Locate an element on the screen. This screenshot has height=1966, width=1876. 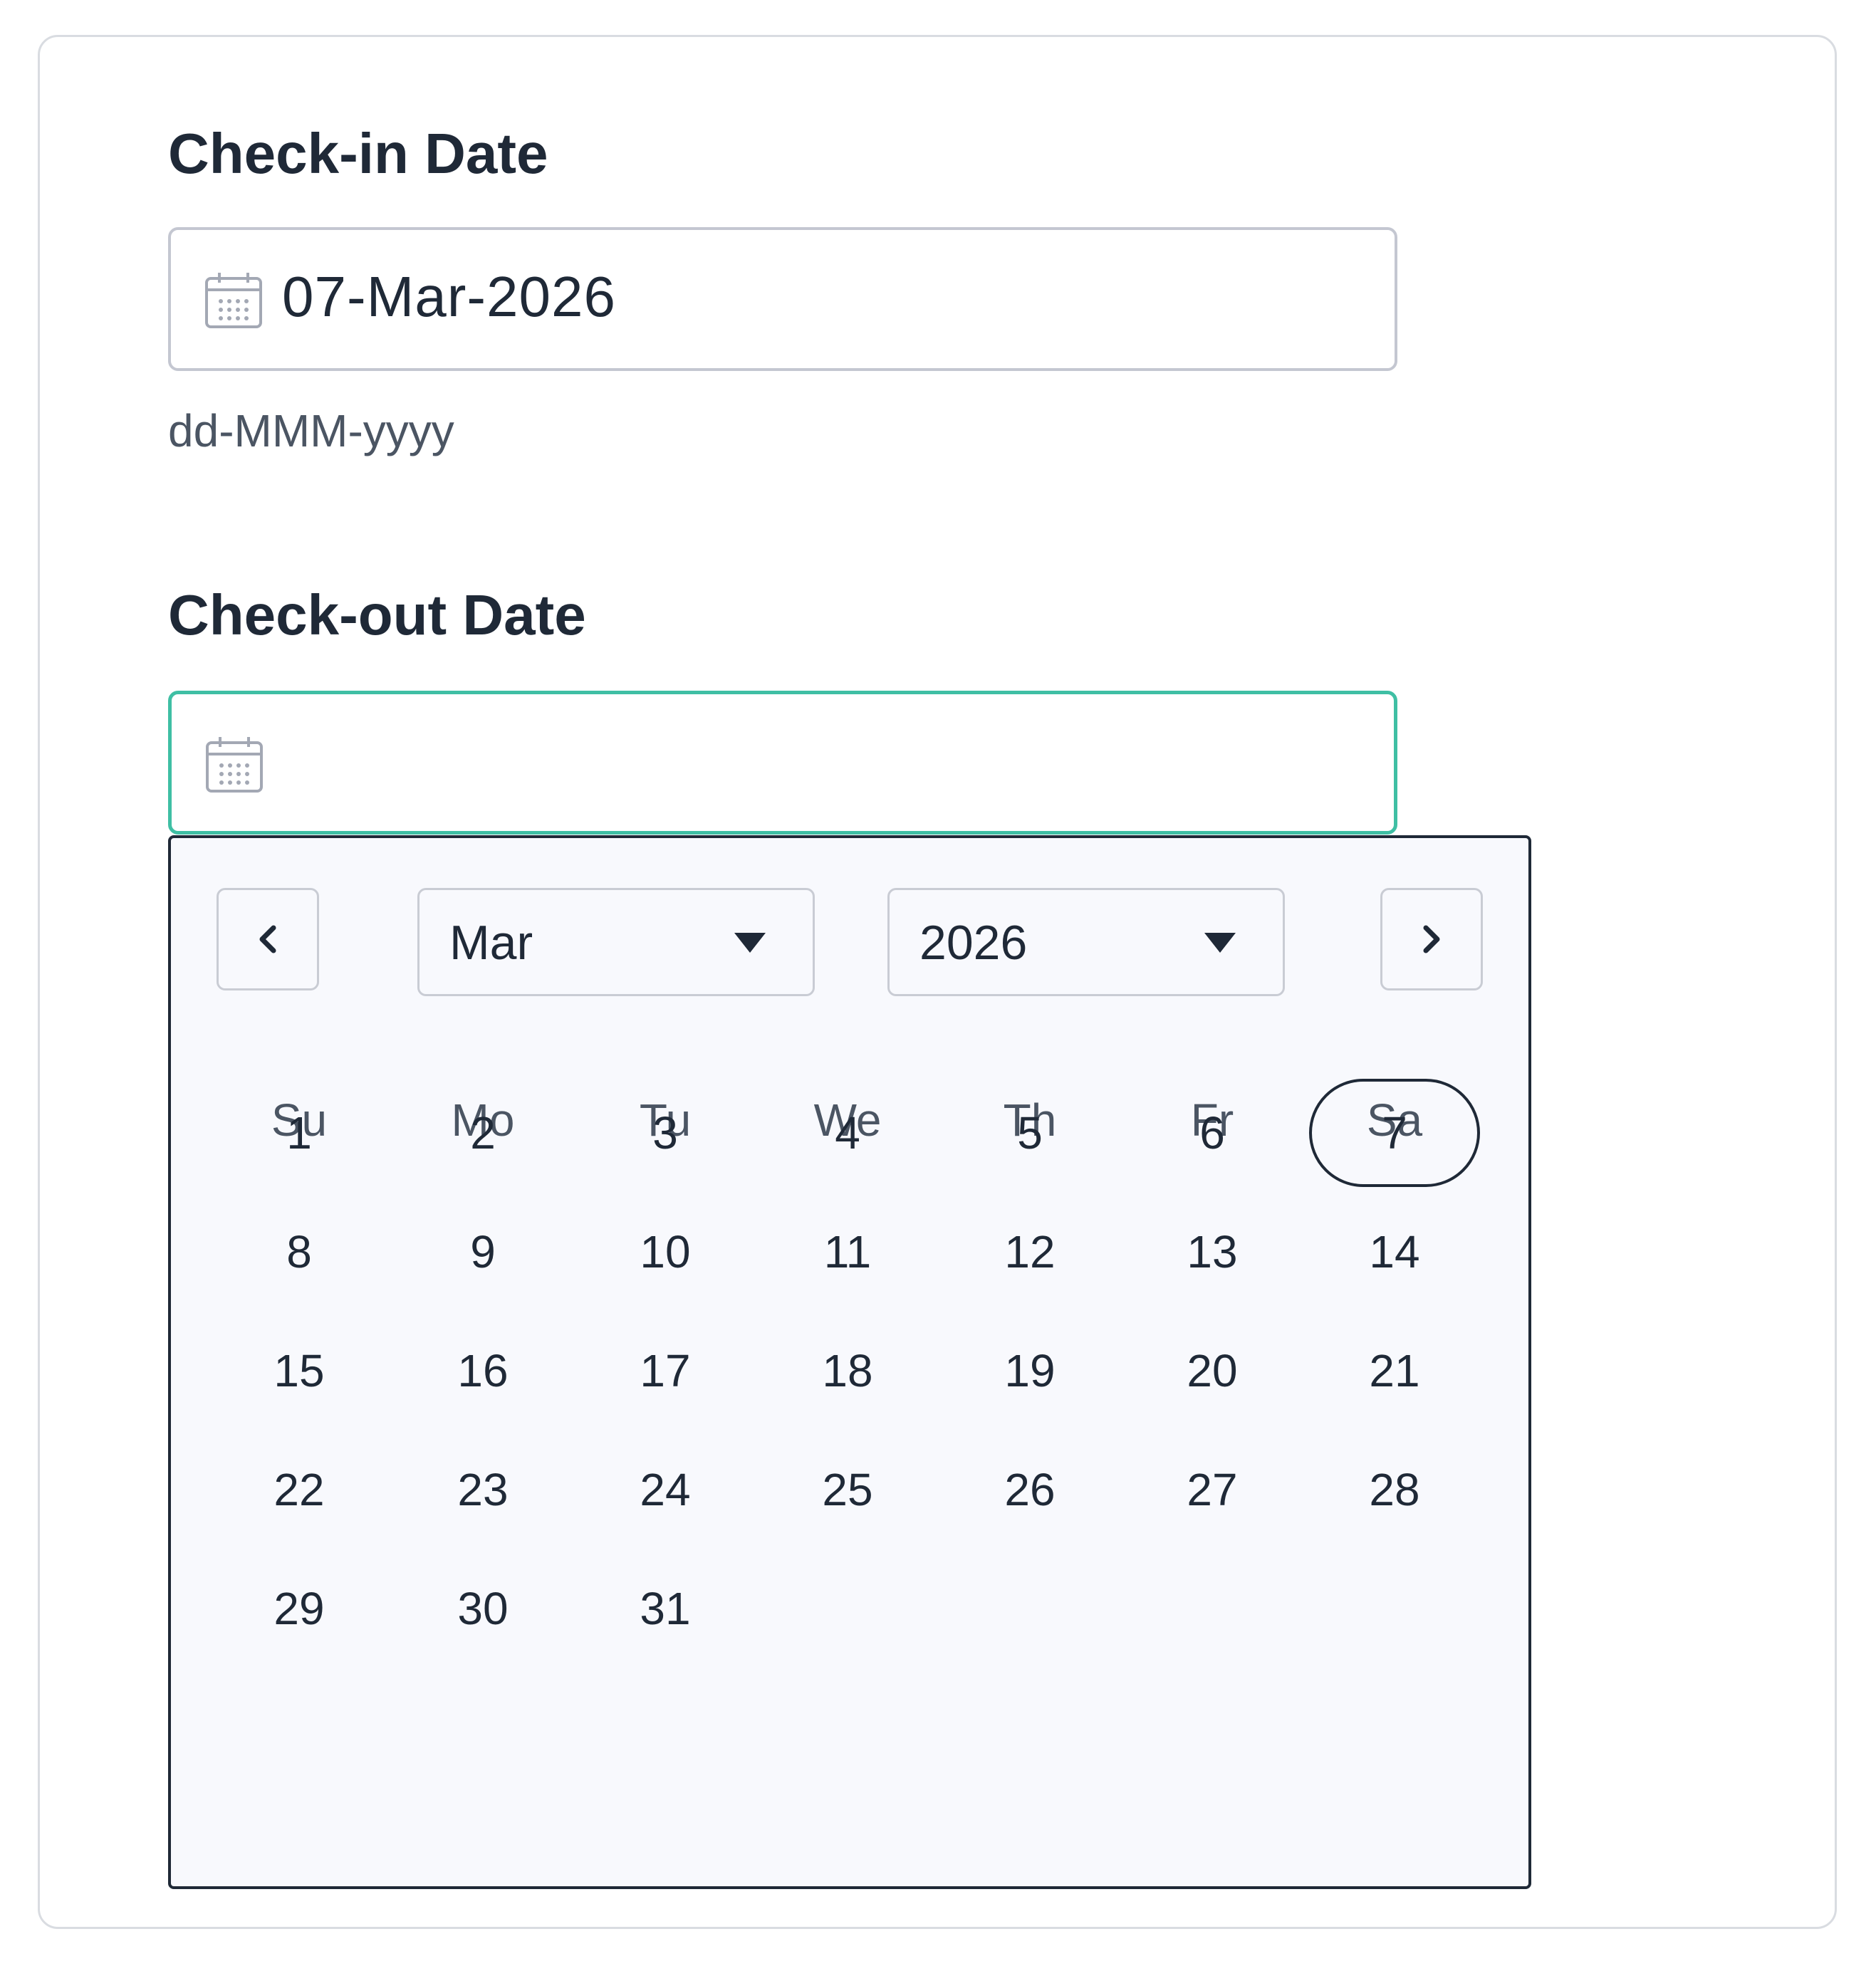
date-format-hint: dd-MMM-yyyy is located at coordinates (311, 430).